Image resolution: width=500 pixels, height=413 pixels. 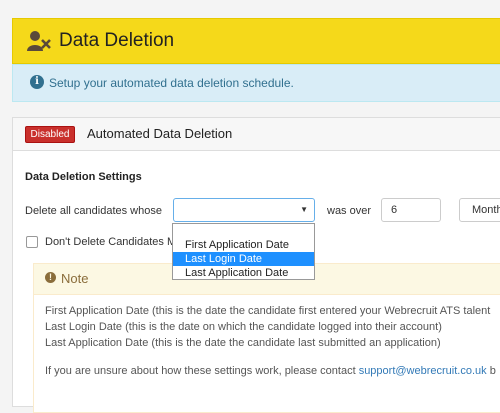 What do you see at coordinates (93, 211) in the screenshot?
I see `delete-criteria-label: Delete all candidates whose` at bounding box center [93, 211].